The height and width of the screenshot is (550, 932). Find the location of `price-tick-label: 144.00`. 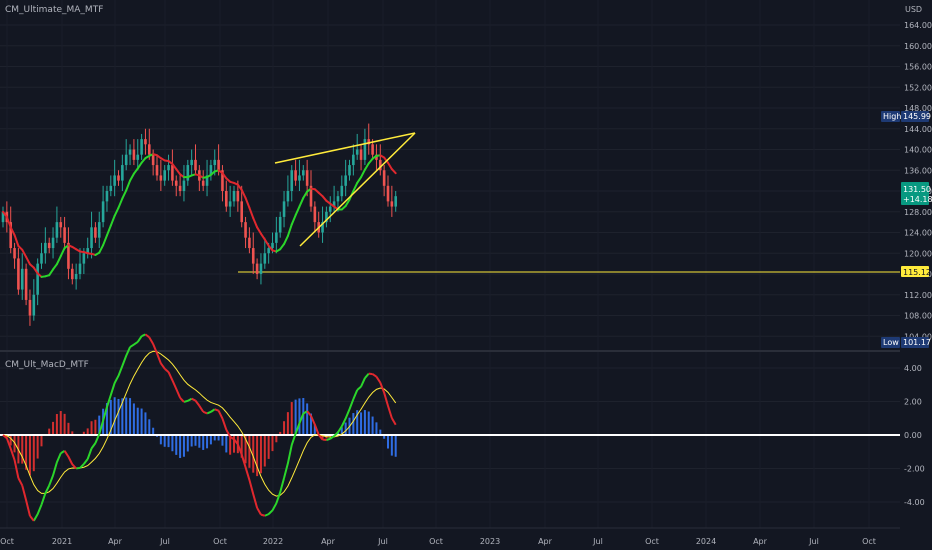

price-tick-label: 144.00 is located at coordinates (918, 129).